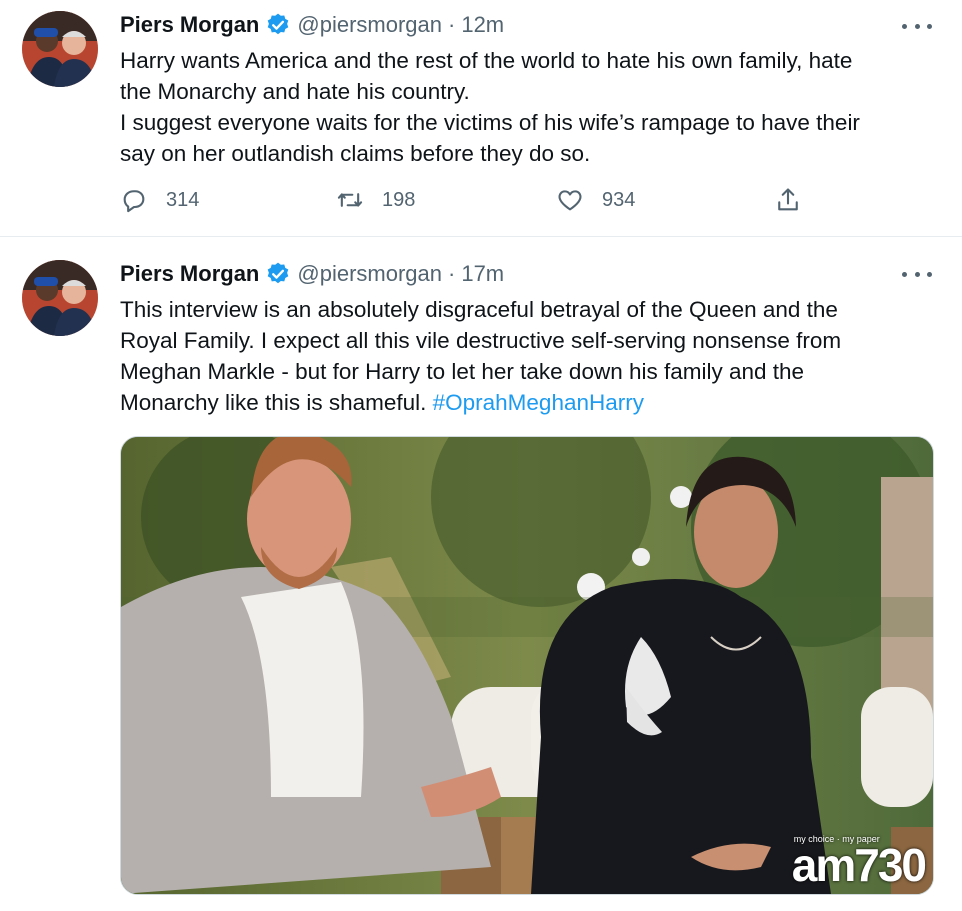  What do you see at coordinates (570, 200) in the screenshot?
I see `heart-icon` at bounding box center [570, 200].